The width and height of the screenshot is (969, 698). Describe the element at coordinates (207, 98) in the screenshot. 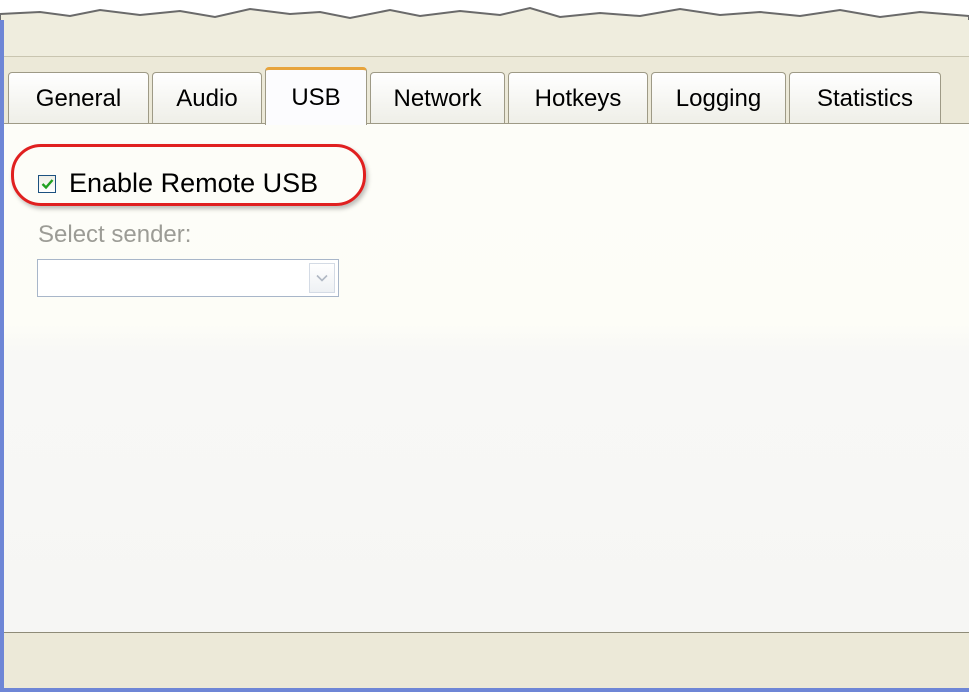

I see `tab-audio: Audio` at that location.